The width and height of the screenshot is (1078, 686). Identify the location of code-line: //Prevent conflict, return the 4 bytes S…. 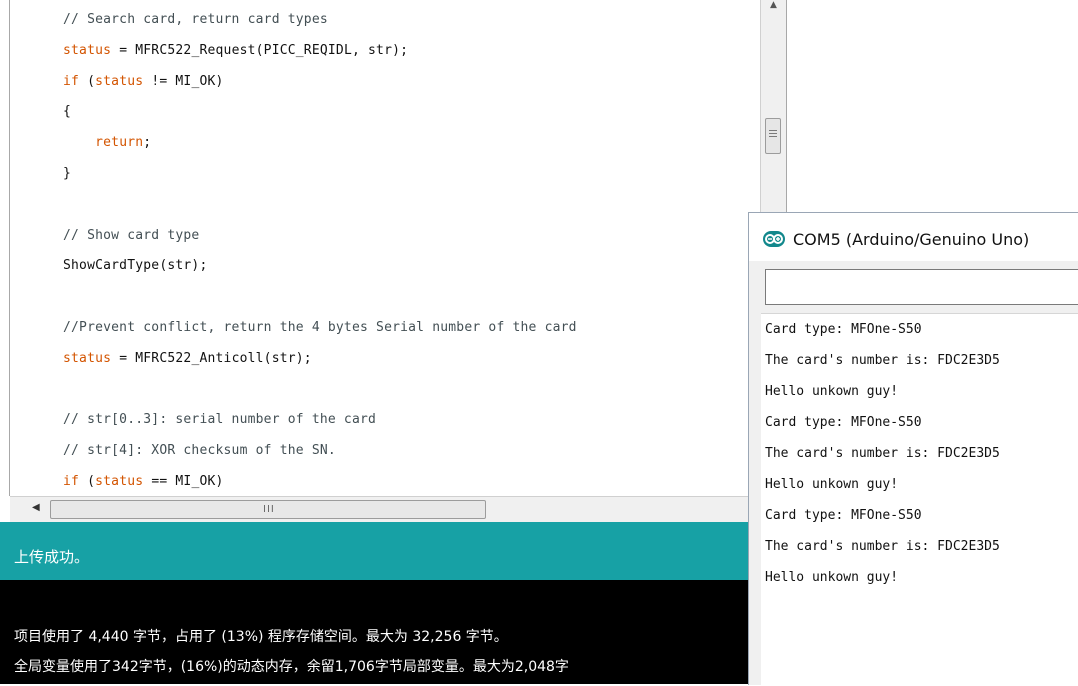
(320, 328).